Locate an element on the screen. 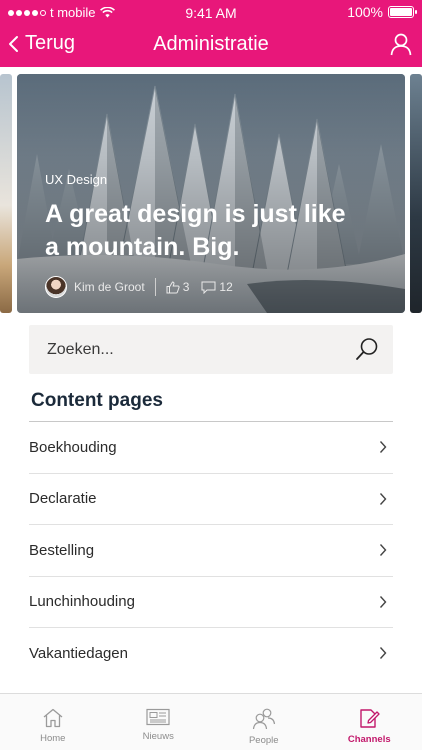 The height and width of the screenshot is (750, 422). tab-nieuws: Nieuws is located at coordinates (159, 722).